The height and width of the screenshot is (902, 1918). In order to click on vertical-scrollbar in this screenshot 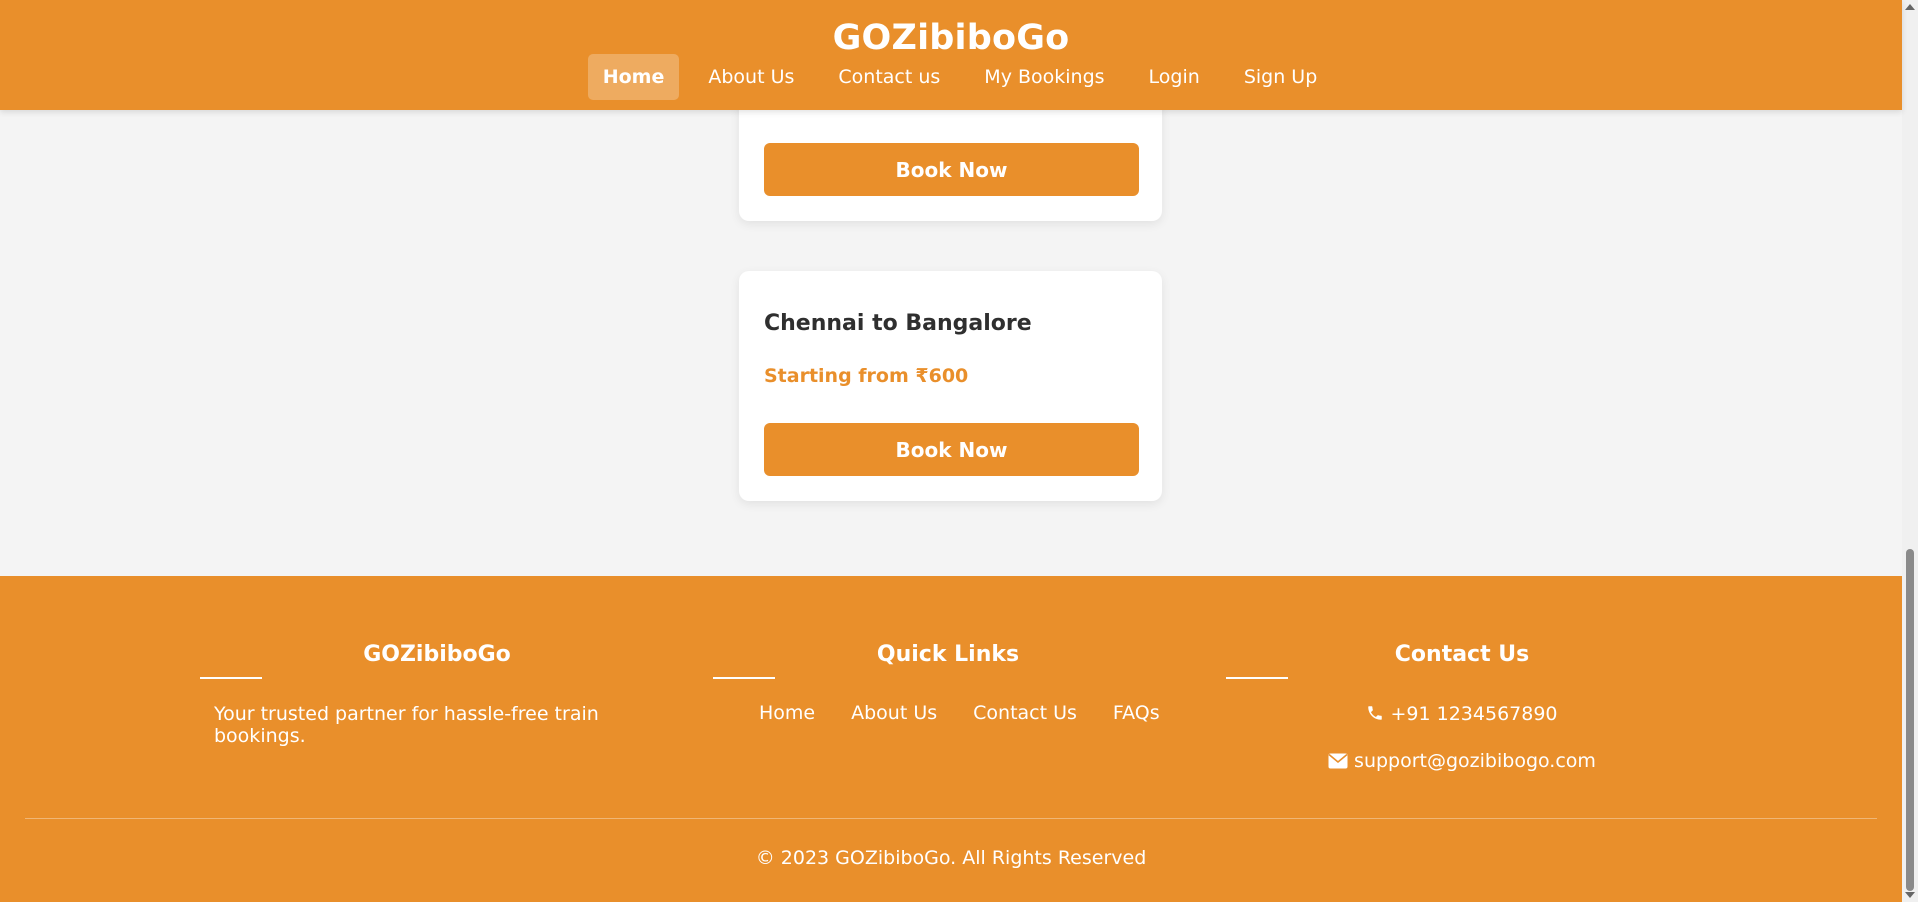, I will do `click(1910, 451)`.